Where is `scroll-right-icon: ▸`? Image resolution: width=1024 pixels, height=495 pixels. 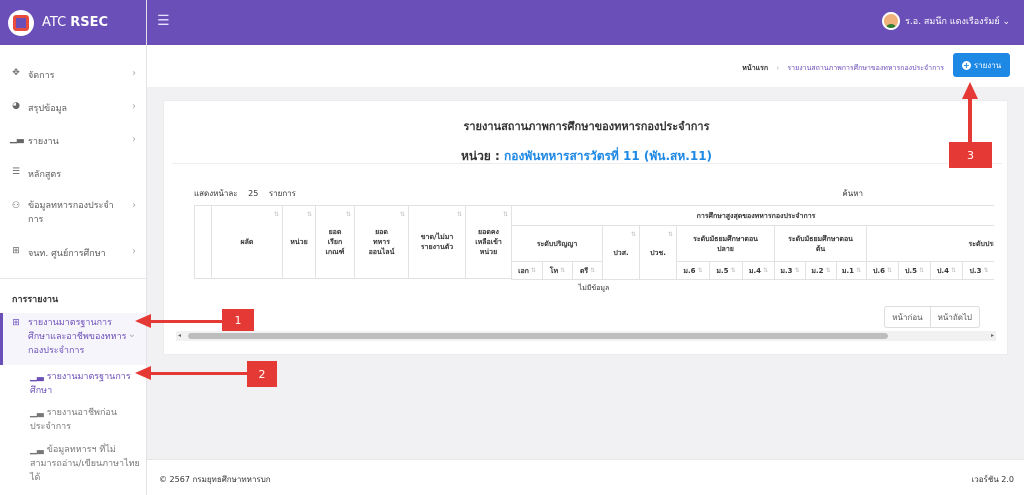 scroll-right-icon: ▸ is located at coordinates (992, 336).